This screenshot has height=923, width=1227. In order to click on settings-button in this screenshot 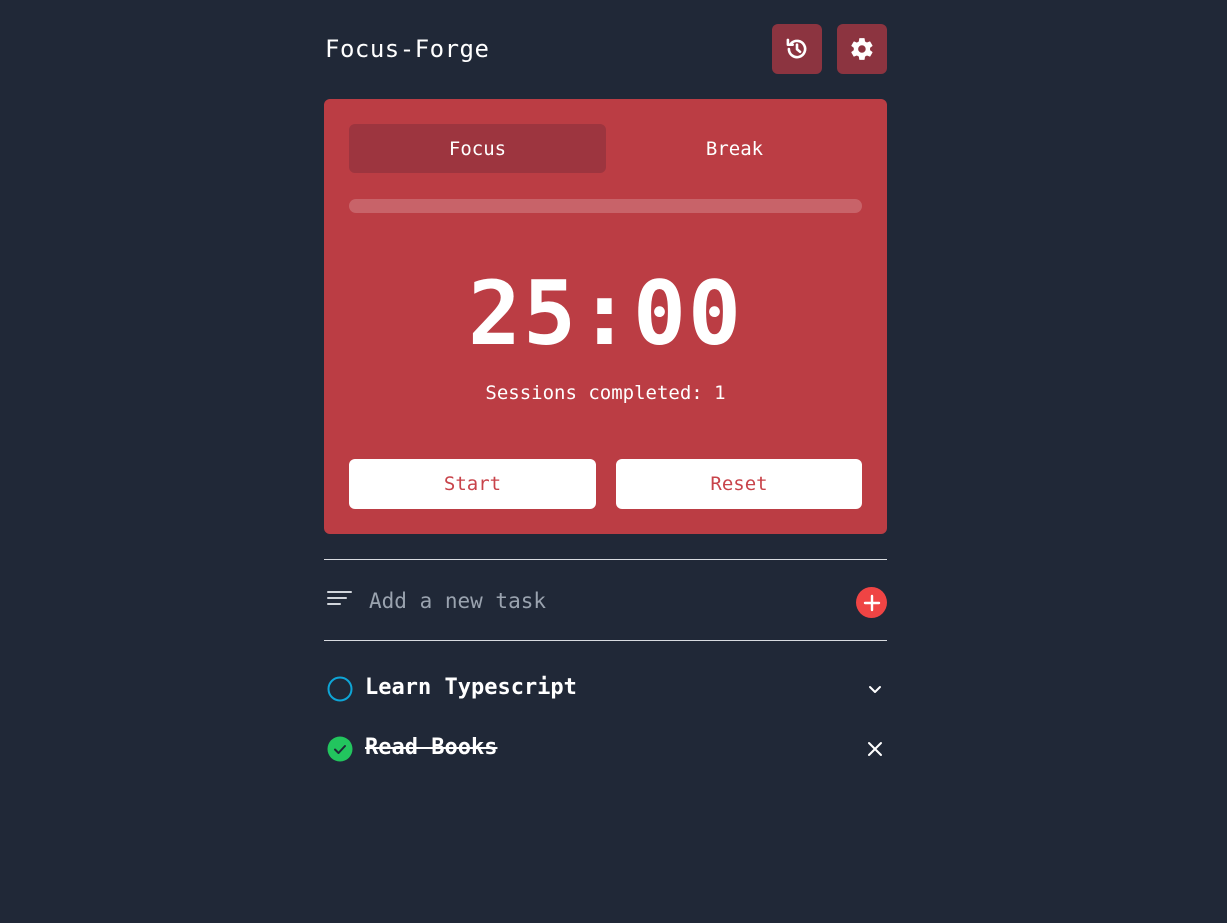, I will do `click(862, 49)`.